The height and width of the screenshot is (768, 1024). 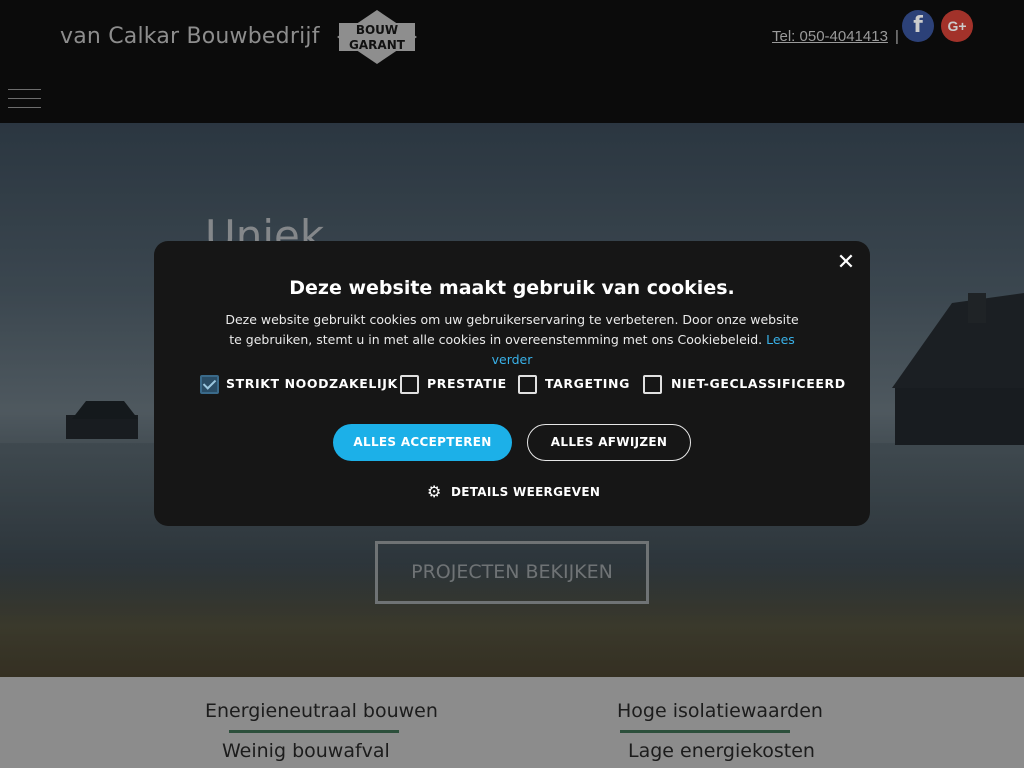 What do you see at coordinates (306, 751) in the screenshot?
I see `feature-little-waste: Weinig bouwafval` at bounding box center [306, 751].